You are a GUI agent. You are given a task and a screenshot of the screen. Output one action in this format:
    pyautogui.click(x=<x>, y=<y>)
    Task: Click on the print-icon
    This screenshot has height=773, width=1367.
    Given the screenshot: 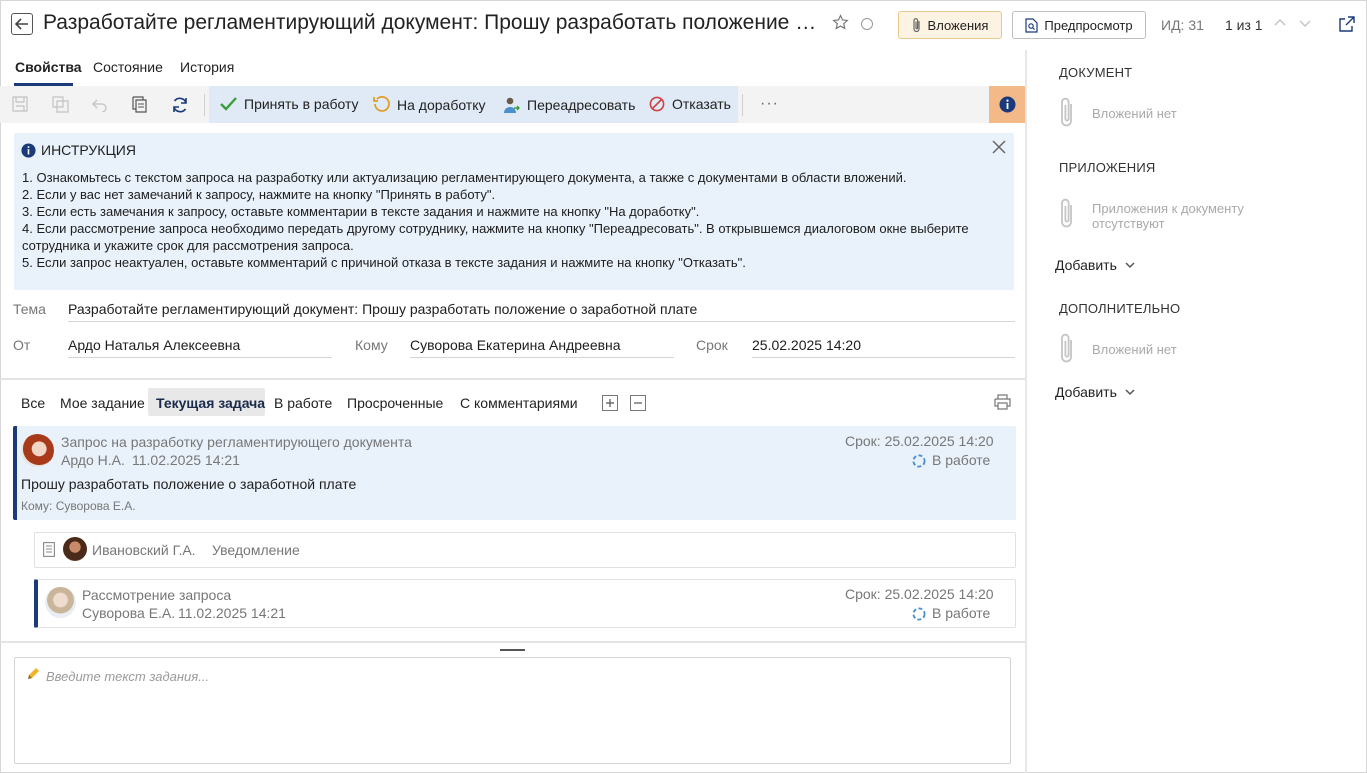 What is the action you would take?
    pyautogui.click(x=1002, y=402)
    